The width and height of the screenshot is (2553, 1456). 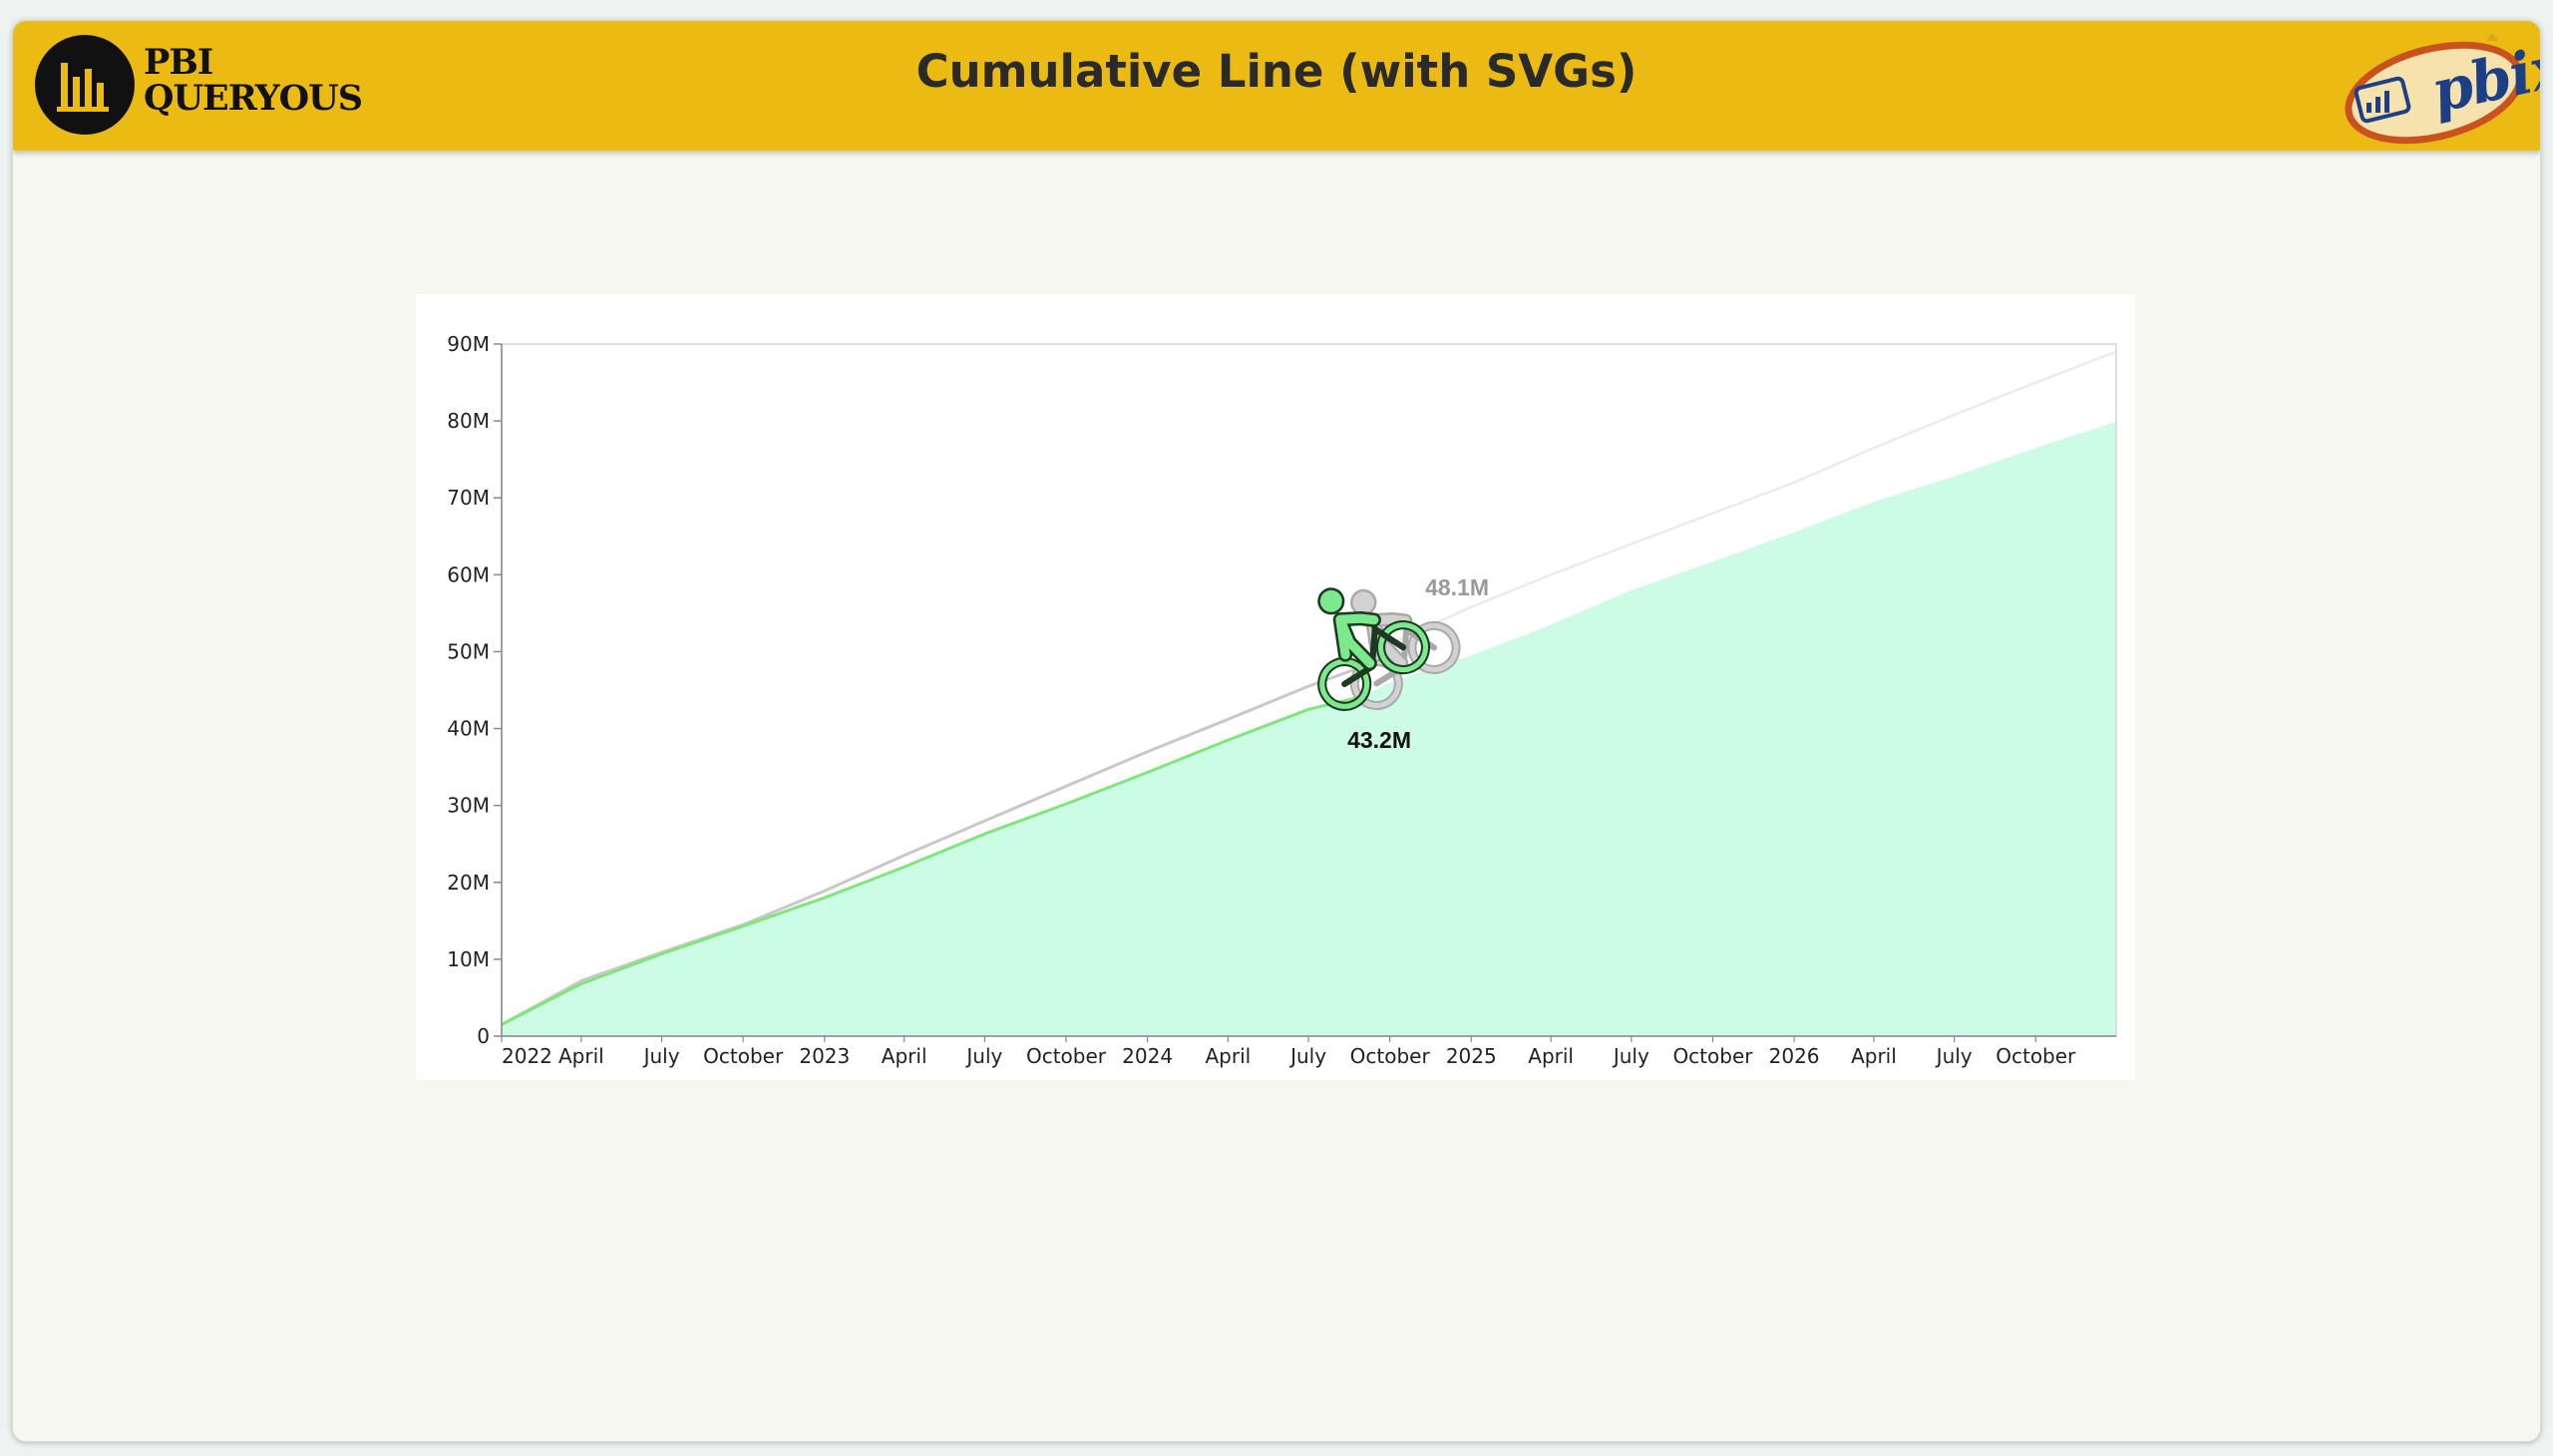 What do you see at coordinates (1457, 587) in the screenshot?
I see `comparison-value-label: 48.1M` at bounding box center [1457, 587].